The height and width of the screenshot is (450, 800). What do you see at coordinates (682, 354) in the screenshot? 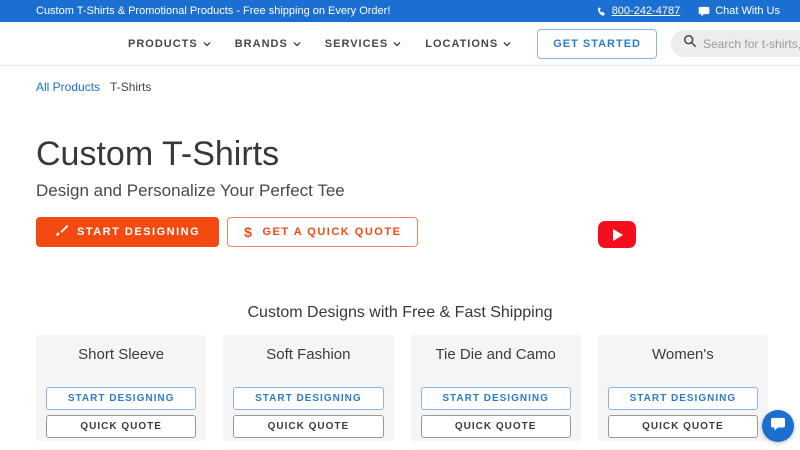
I see `card-title: Women's` at bounding box center [682, 354].